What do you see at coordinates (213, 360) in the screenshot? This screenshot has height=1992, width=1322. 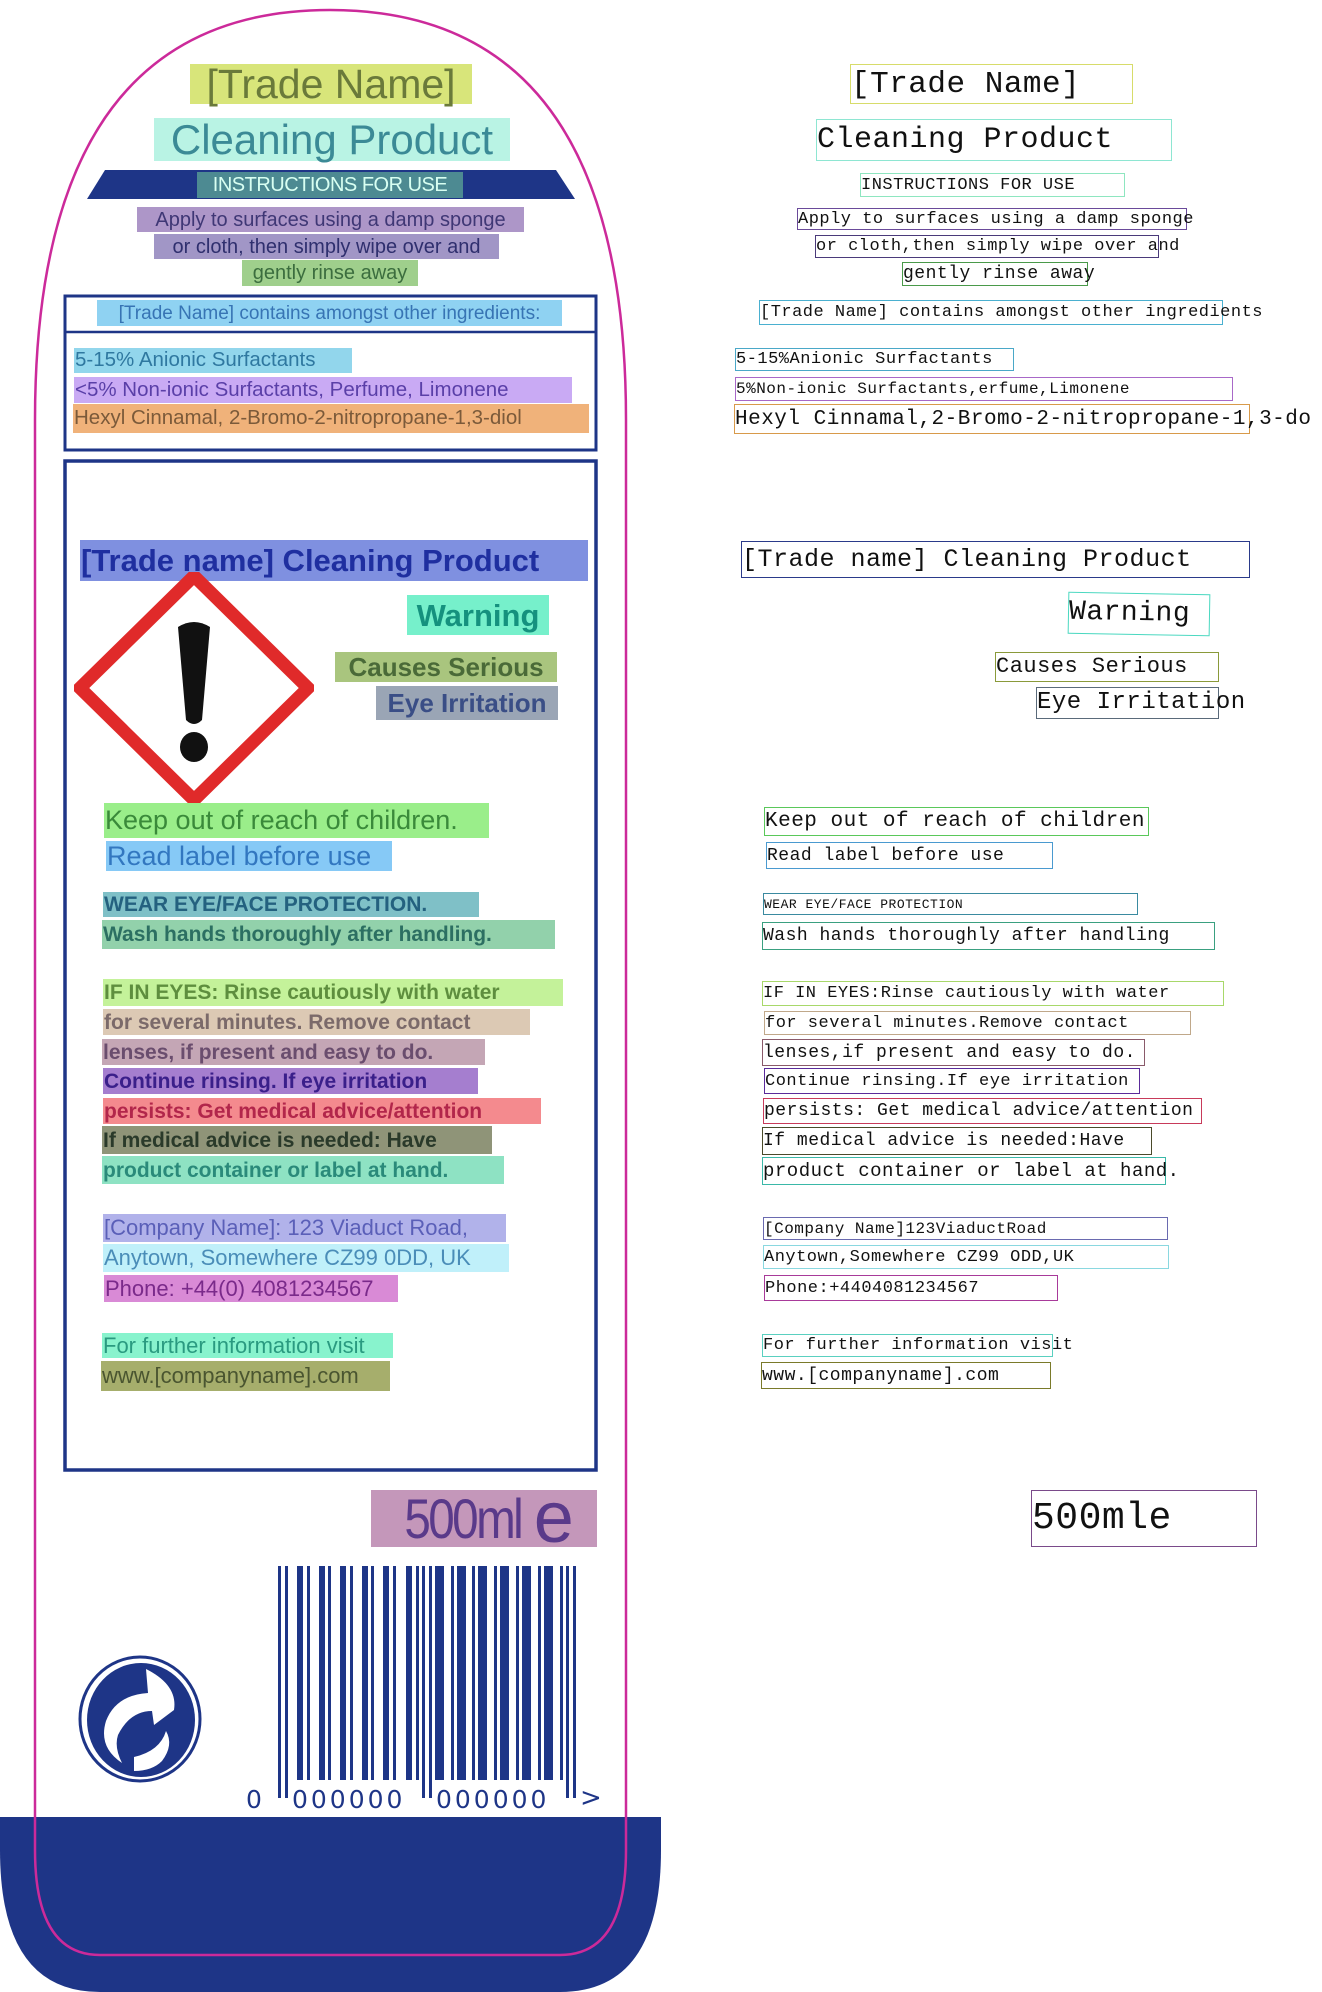 I see `ingredient-line-1: 5-15% Anionic Surfactants` at bounding box center [213, 360].